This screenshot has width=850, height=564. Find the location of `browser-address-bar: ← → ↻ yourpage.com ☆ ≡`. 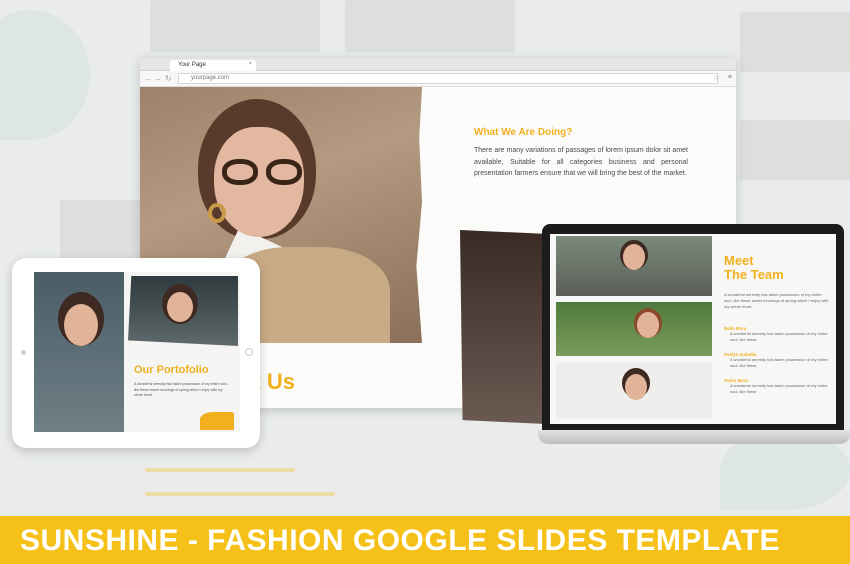

browser-address-bar: ← → ↻ yourpage.com ☆ ≡ is located at coordinates (438, 79).